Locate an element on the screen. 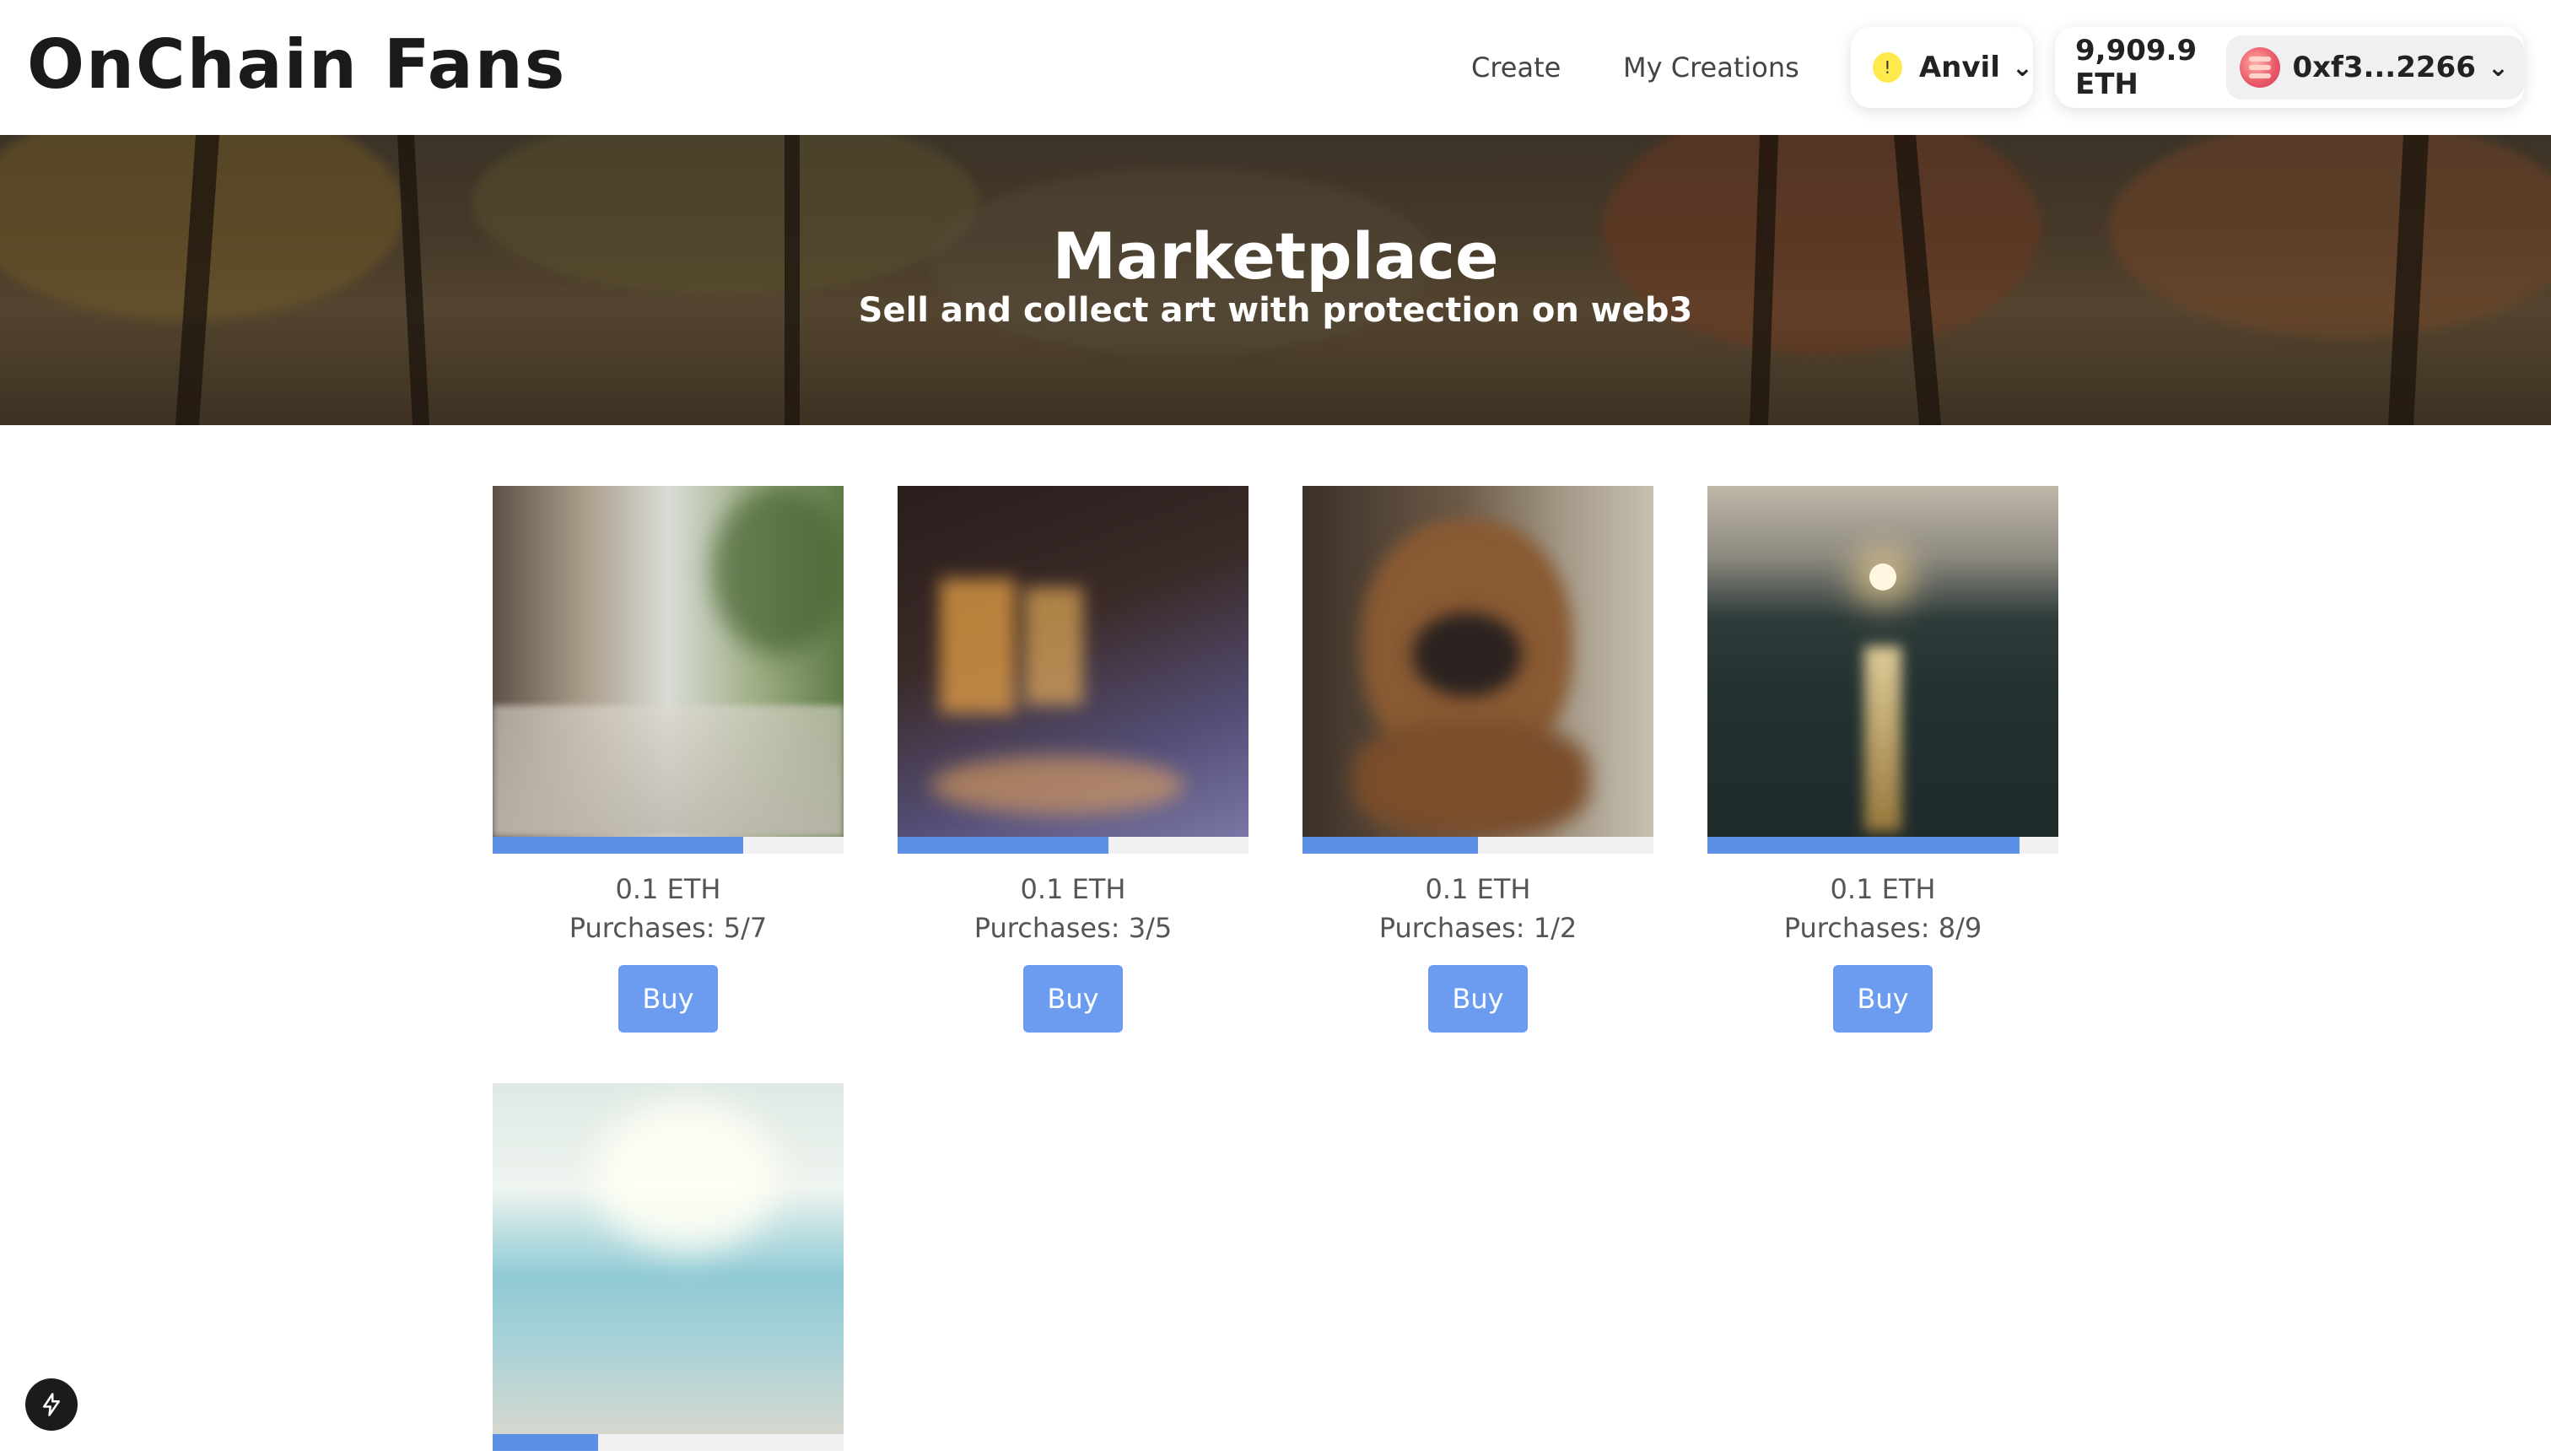 This screenshot has width=2551, height=1456. nav-my-creations-link: My Creations is located at coordinates (1711, 68).